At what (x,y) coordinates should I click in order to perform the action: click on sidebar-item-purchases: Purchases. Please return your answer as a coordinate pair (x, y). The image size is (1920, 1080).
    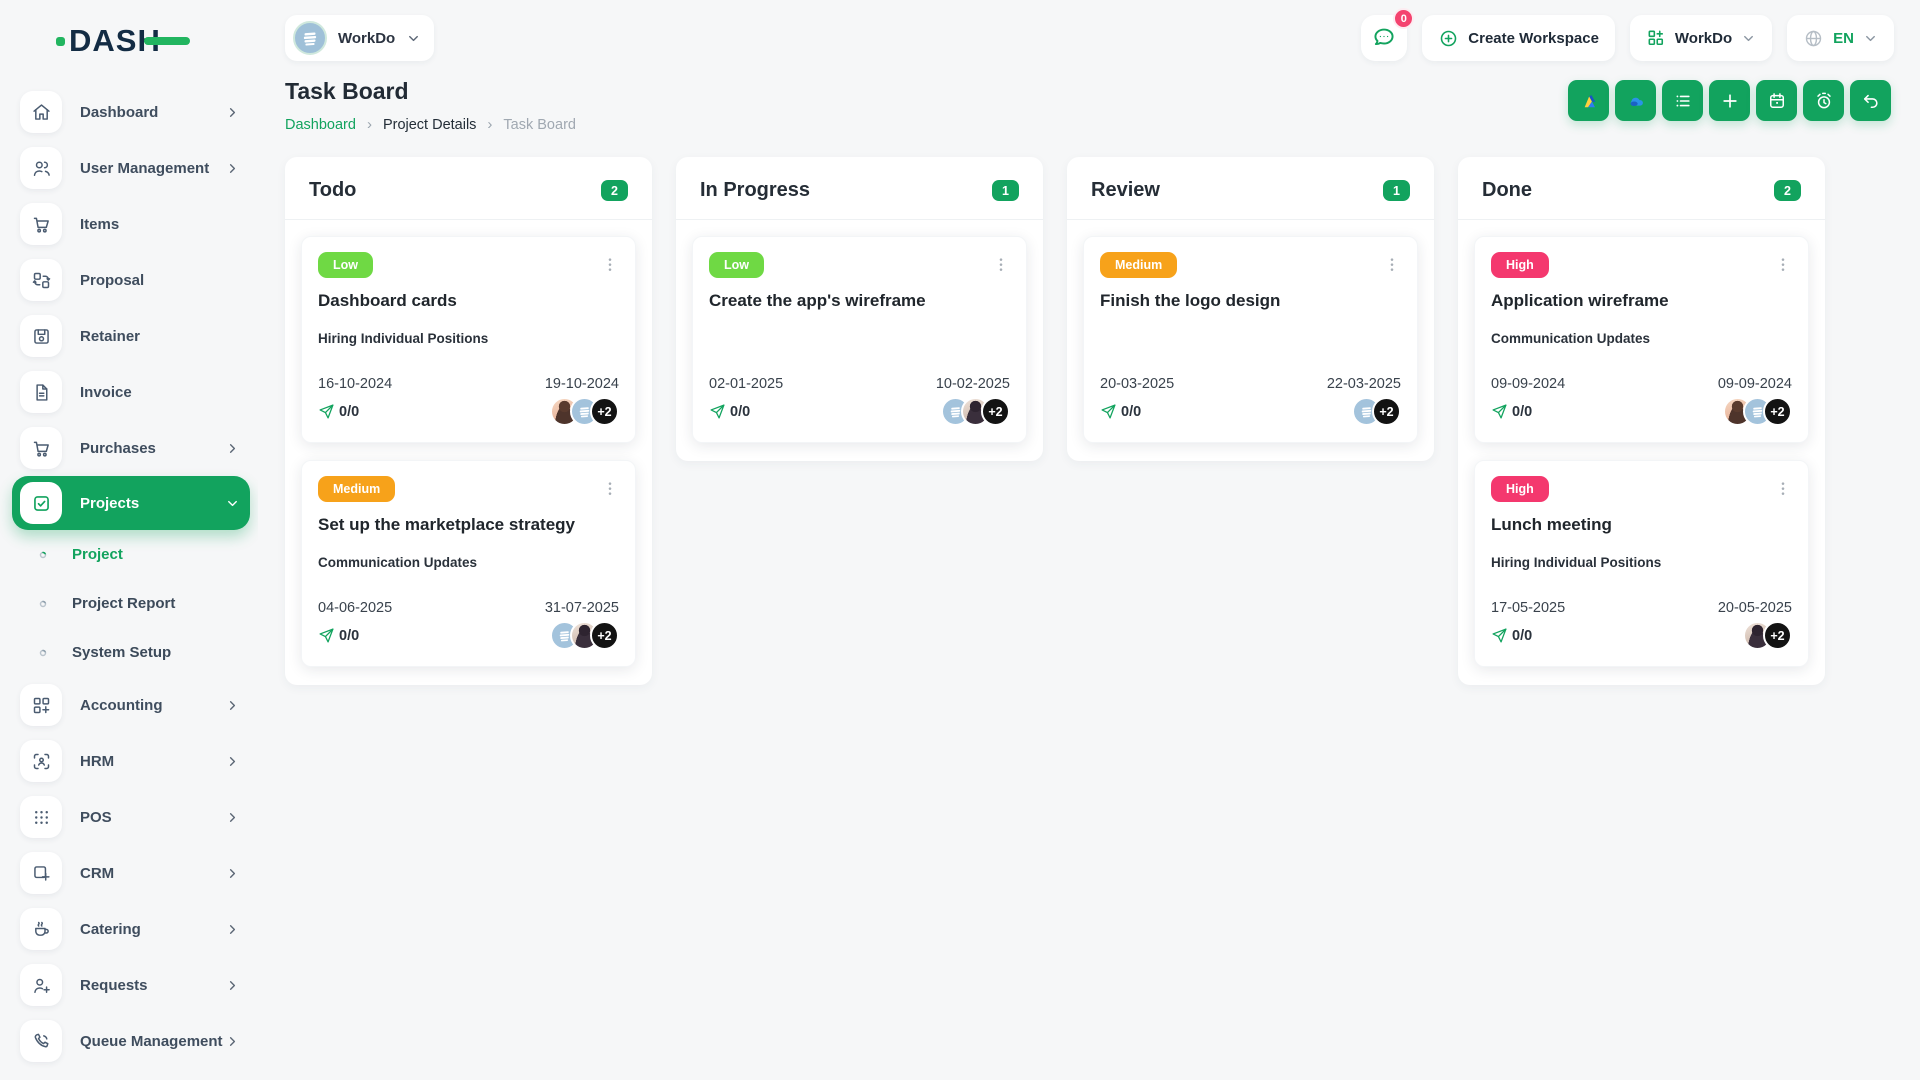
    Looking at the image, I should click on (131, 448).